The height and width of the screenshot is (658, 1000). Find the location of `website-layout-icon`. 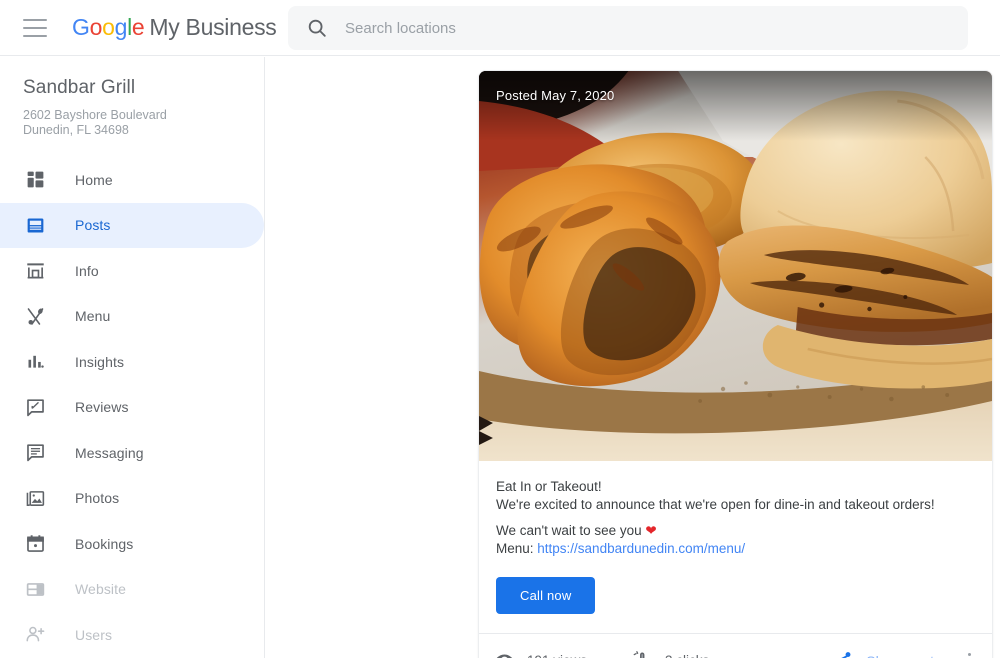

website-layout-icon is located at coordinates (35, 589).